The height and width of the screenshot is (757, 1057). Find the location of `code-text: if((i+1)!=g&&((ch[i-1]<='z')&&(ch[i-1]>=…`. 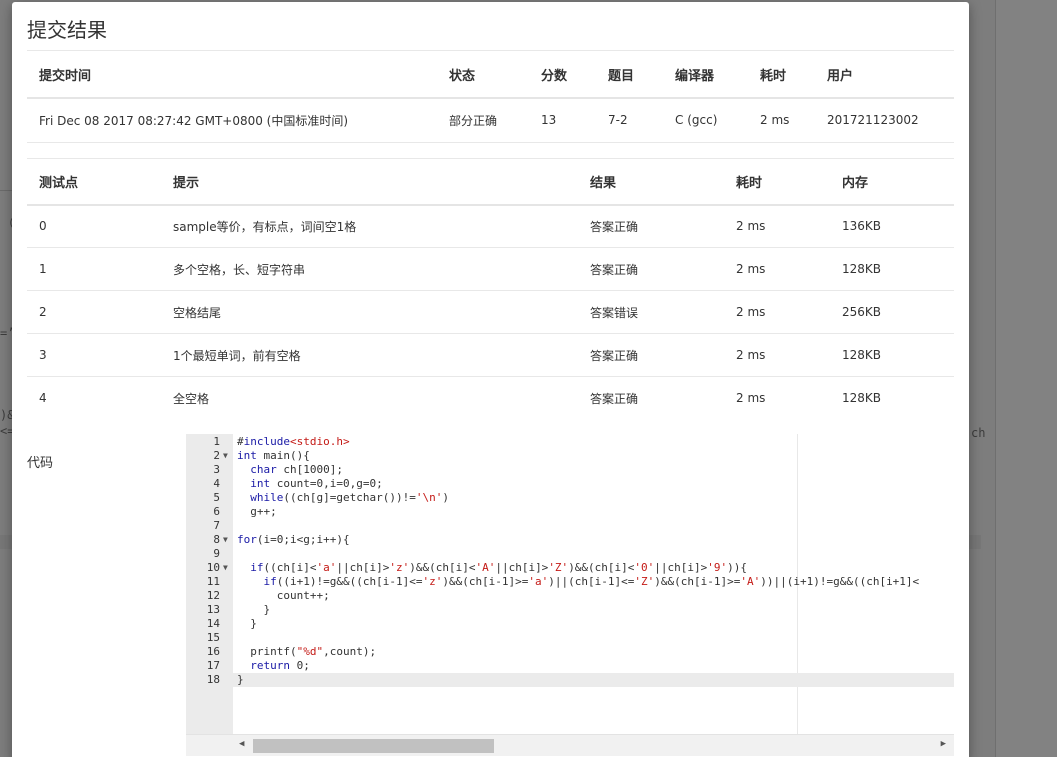

code-text: if((i+1)!=g&&((ch[i-1]<='z')&&(ch[i-1]>=… is located at coordinates (591, 581).